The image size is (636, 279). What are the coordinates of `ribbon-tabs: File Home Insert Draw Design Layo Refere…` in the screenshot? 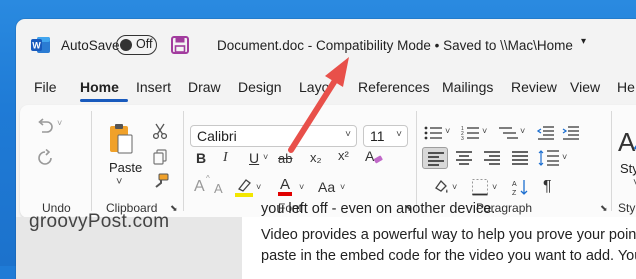 It's located at (326, 88).